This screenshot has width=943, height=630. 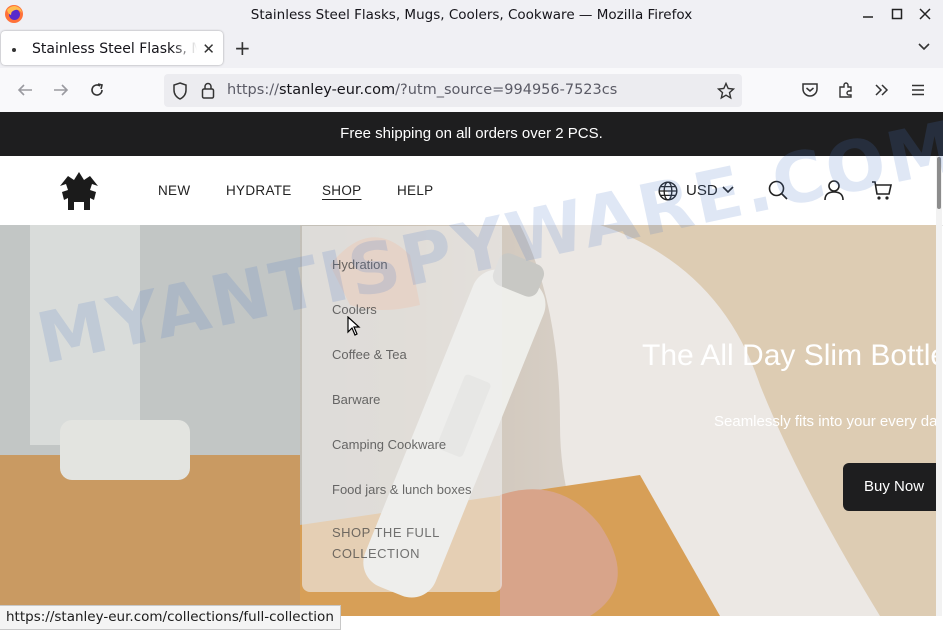 I want to click on pocket-button, so click(x=810, y=90).